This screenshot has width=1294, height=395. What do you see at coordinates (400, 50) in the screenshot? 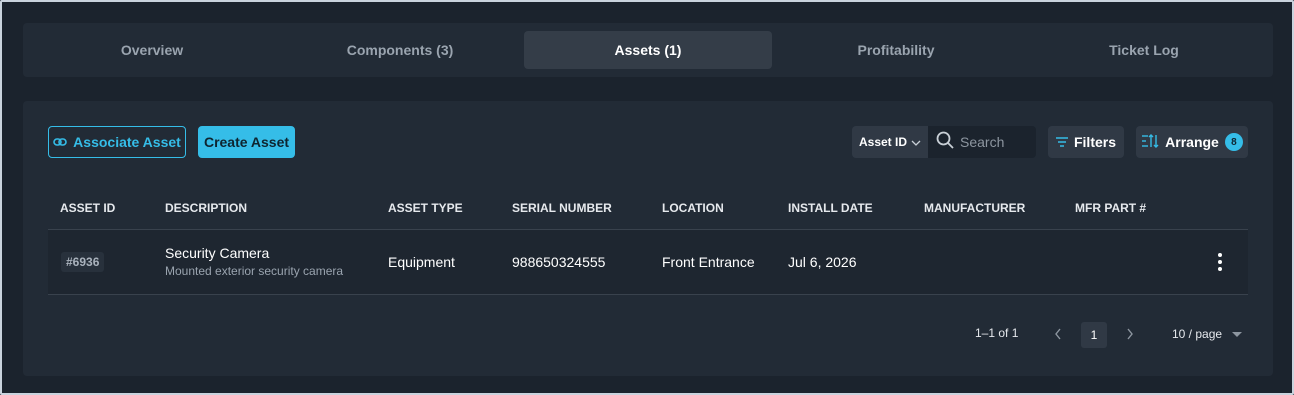
I see `tab-components: Components (3)` at bounding box center [400, 50].